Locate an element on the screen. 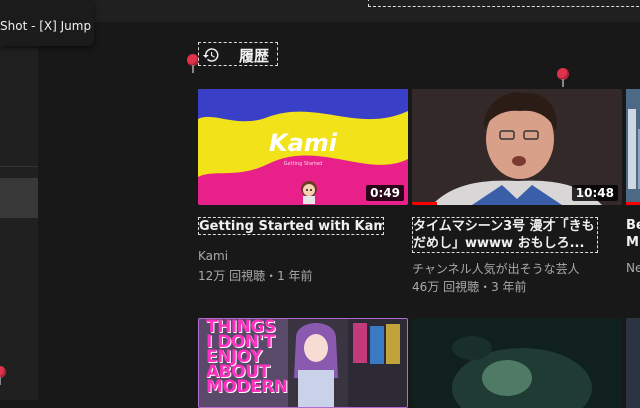 This screenshot has width=640, height=408. channel-name-partial: Ne is located at coordinates (633, 268).